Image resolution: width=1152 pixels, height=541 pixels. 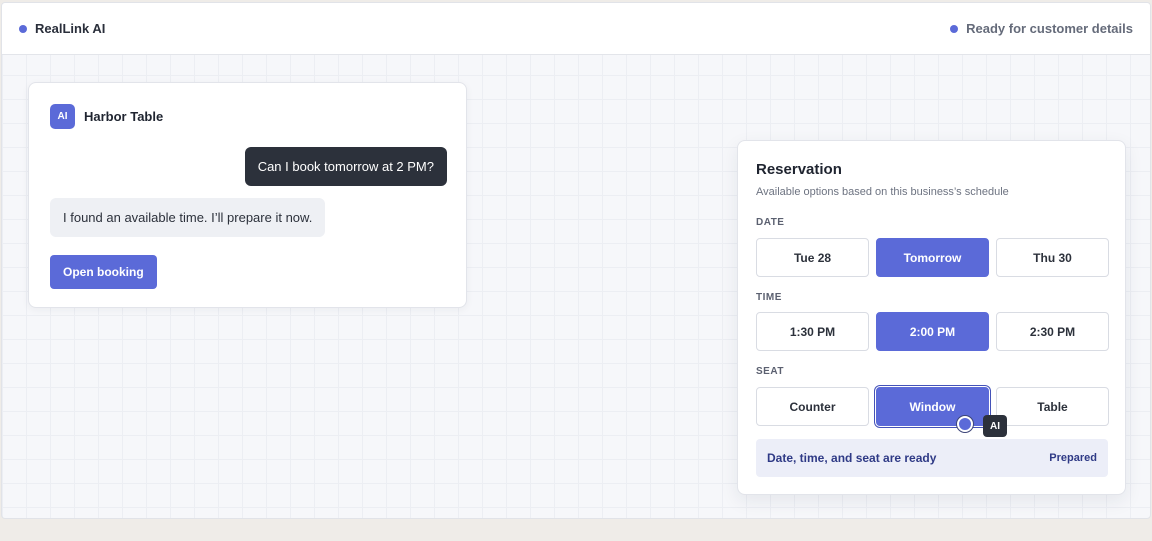 I want to click on chat-title: Harbor Table, so click(x=124, y=116).